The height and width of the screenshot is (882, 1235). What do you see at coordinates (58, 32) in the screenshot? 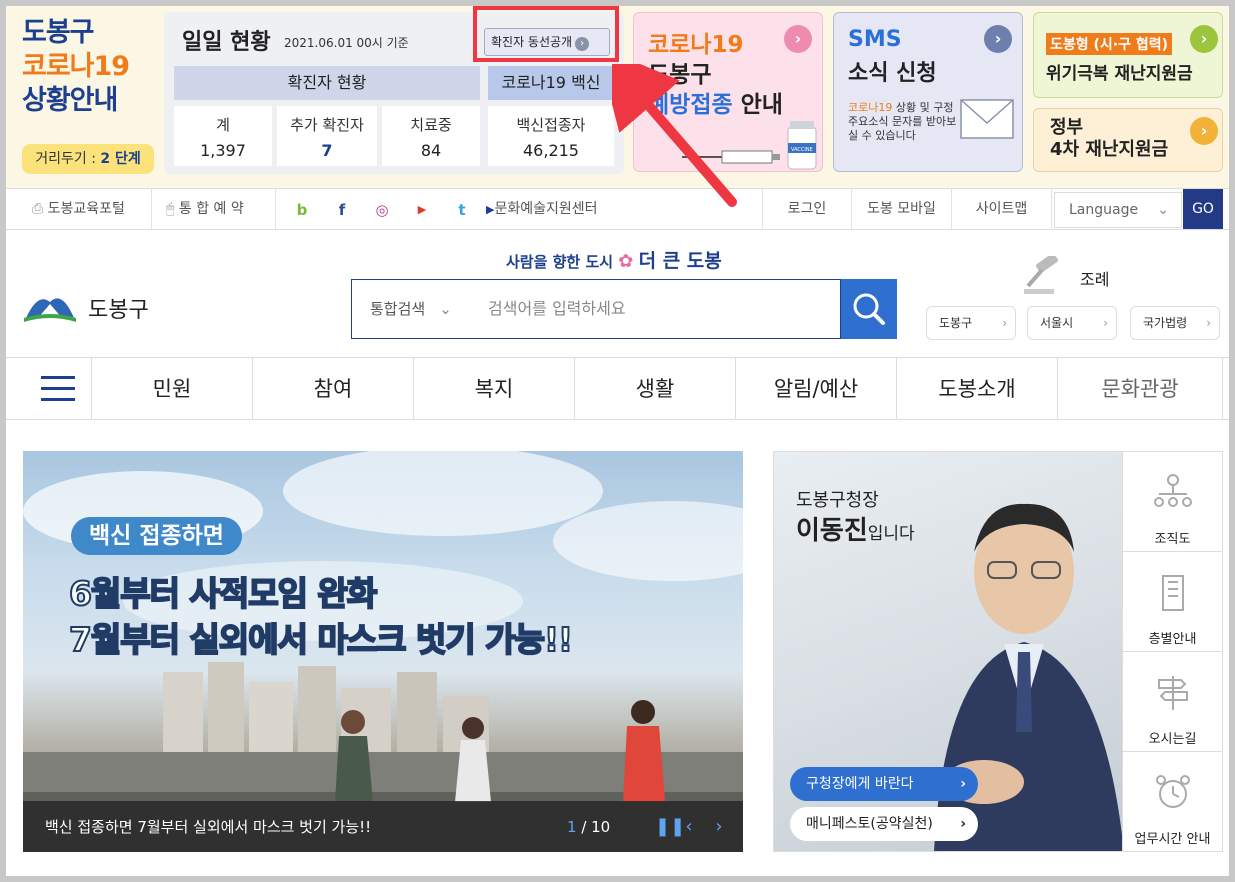
I see `covid-title-line1: 도봉구` at bounding box center [58, 32].